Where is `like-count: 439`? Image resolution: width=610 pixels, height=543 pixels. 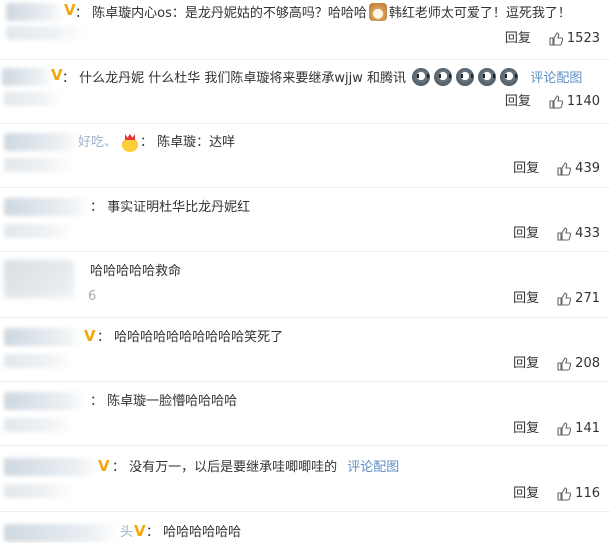
like-count: 439 is located at coordinates (587, 168).